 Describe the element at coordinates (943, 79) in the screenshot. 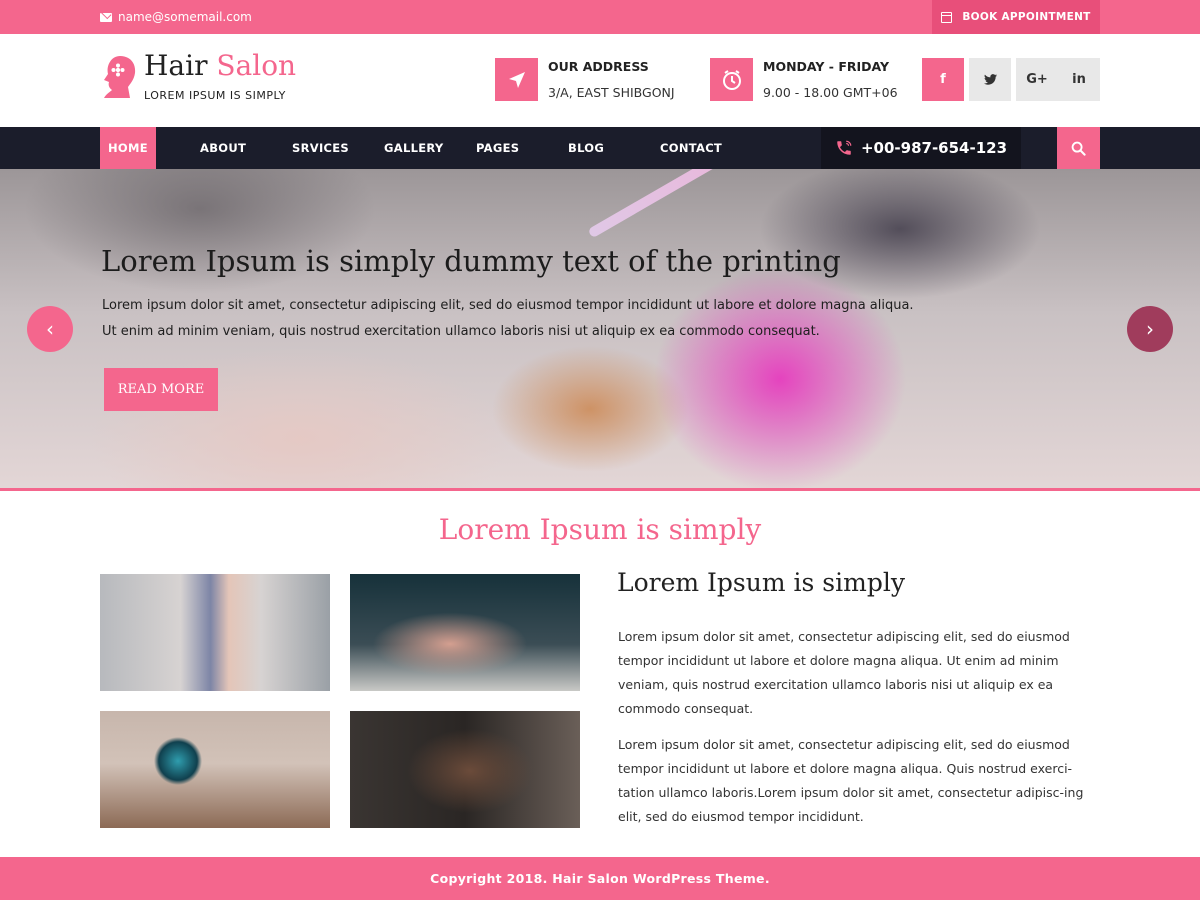

I see `facebook-icon: f` at that location.